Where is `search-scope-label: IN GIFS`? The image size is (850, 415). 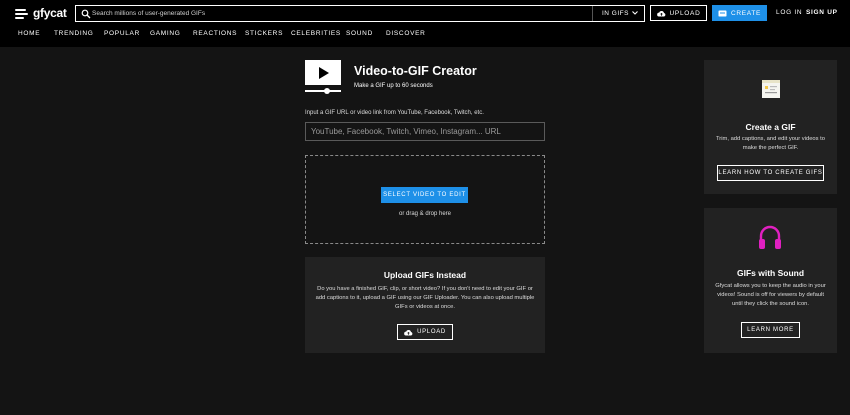
search-scope-label: IN GIFS is located at coordinates (615, 13).